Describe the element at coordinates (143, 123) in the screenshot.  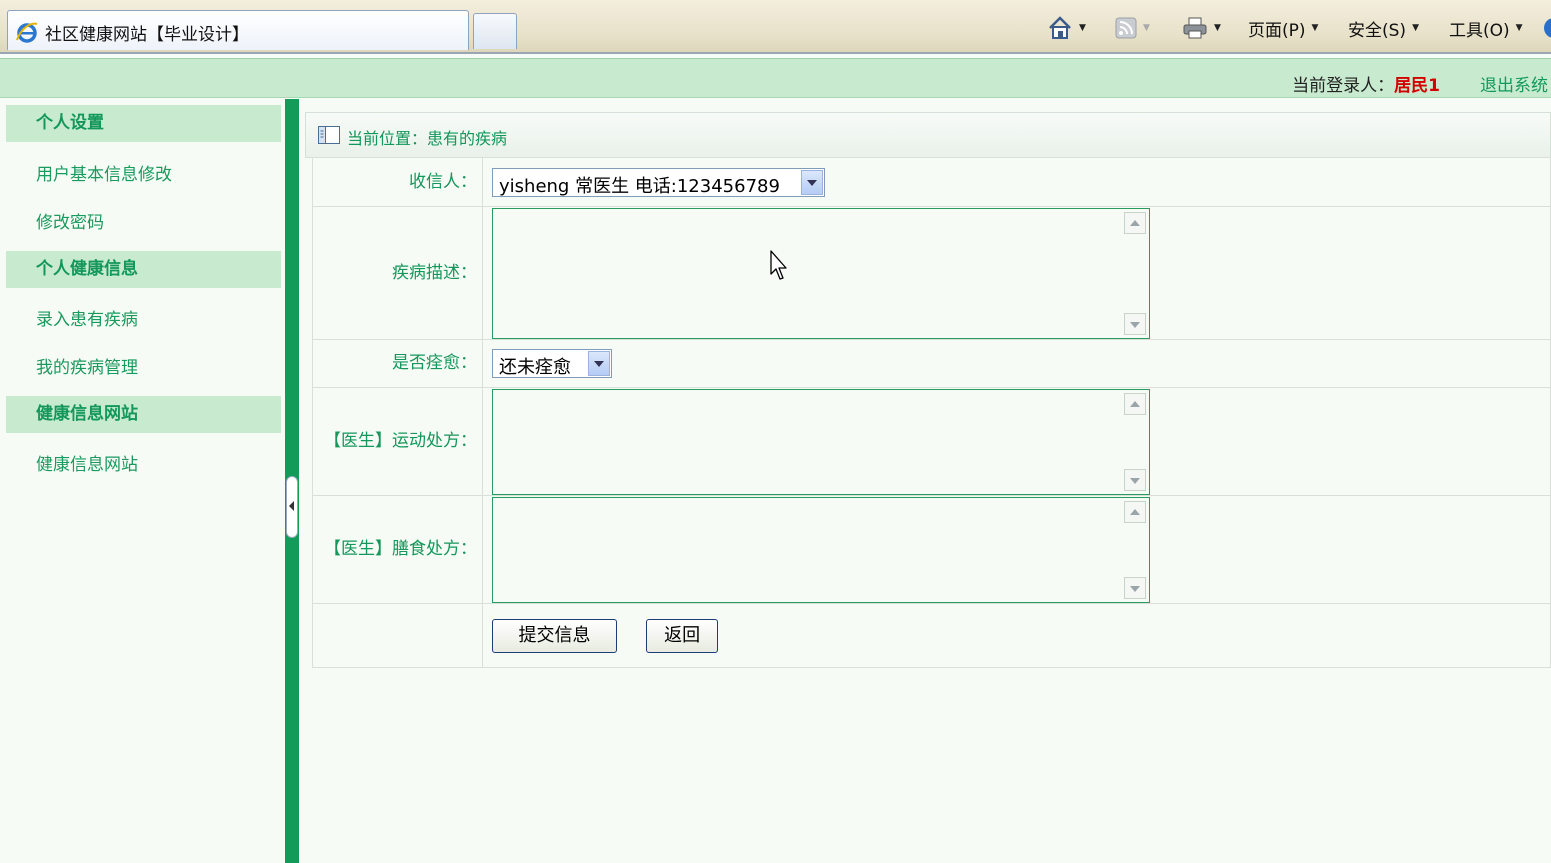
I see `sidebar-section-personal-settings: 个人设置` at that location.